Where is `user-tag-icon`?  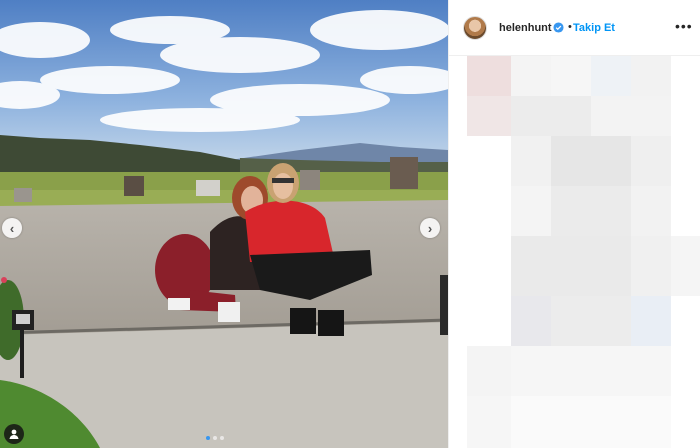
user-tag-icon is located at coordinates (14, 434).